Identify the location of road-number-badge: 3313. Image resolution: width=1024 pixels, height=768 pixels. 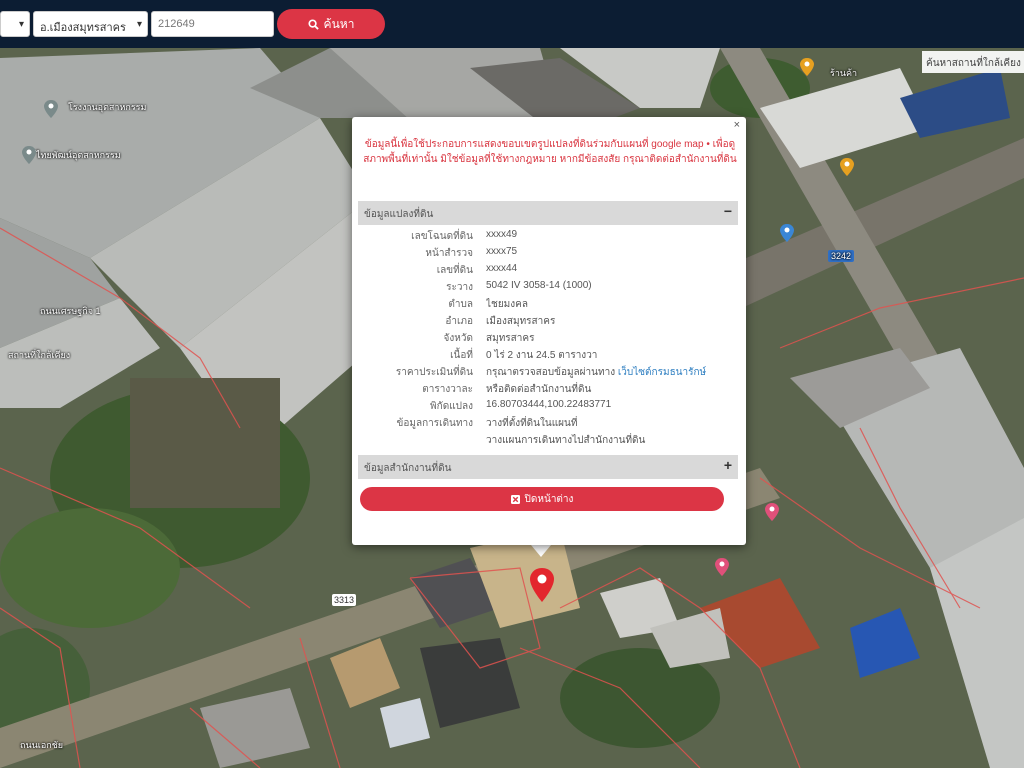
(344, 600).